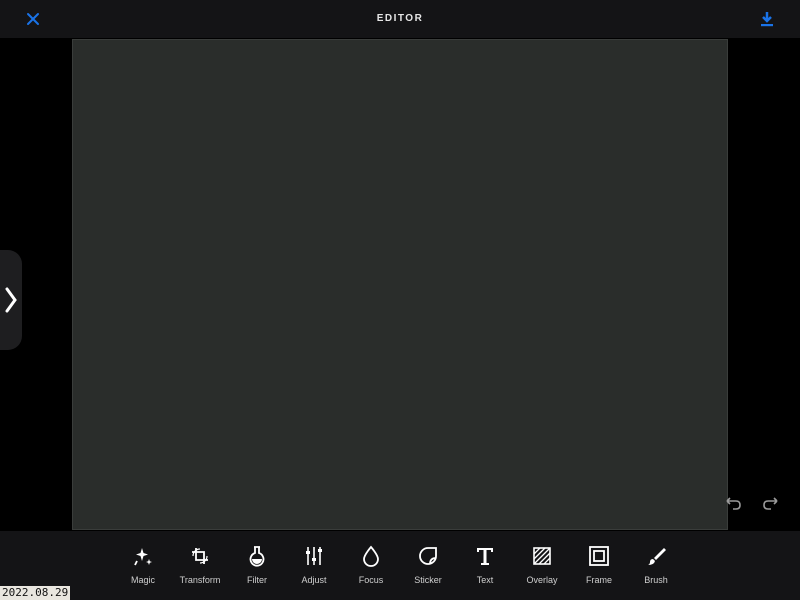 The image size is (800, 600). I want to click on redo-icon, so click(770, 503).